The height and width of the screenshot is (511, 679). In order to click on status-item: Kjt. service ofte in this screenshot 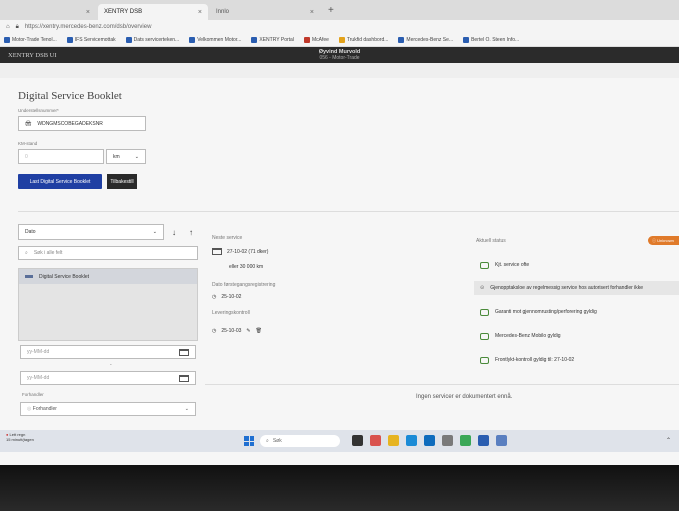, I will do `click(501, 265)`.